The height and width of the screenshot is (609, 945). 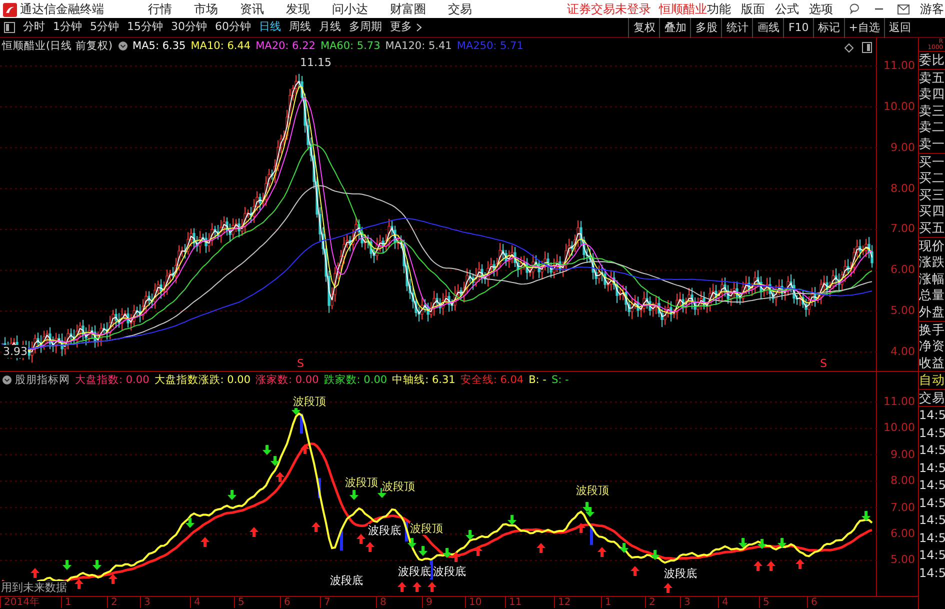 What do you see at coordinates (298, 9) in the screenshot?
I see `menu-item: 发现` at bounding box center [298, 9].